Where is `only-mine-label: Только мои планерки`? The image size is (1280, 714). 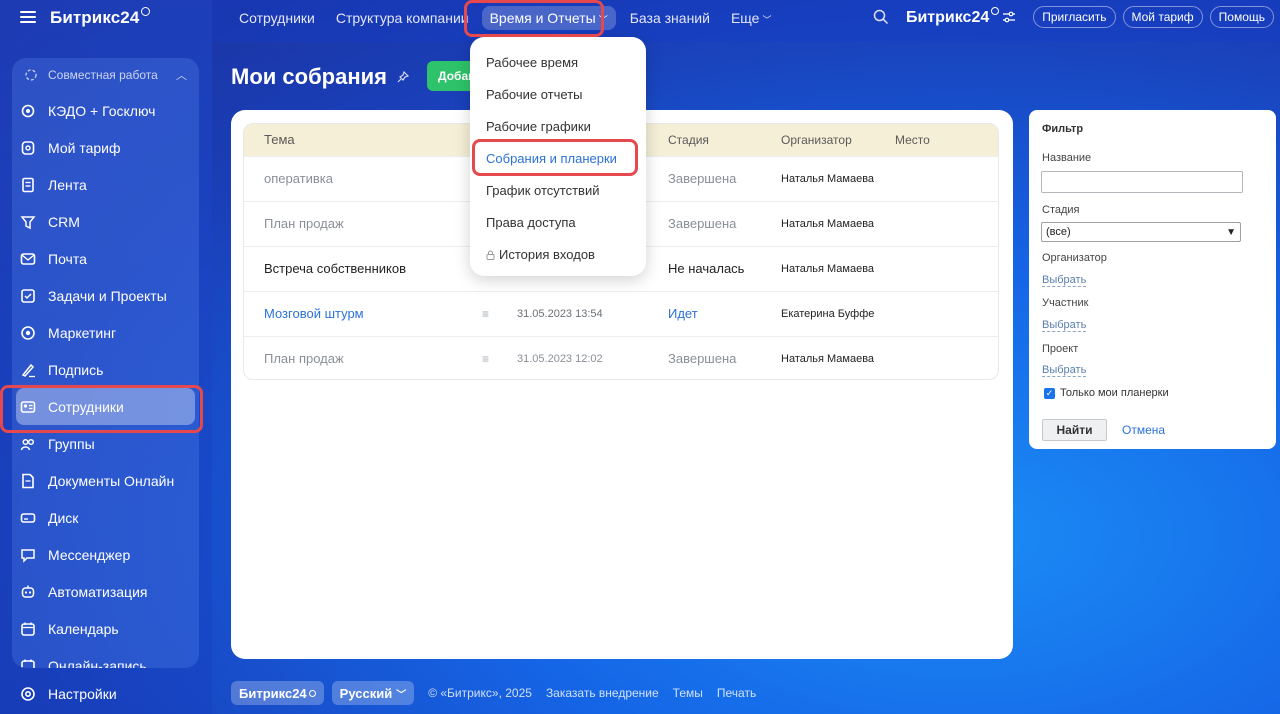
only-mine-label: Только мои планерки is located at coordinates (1114, 393).